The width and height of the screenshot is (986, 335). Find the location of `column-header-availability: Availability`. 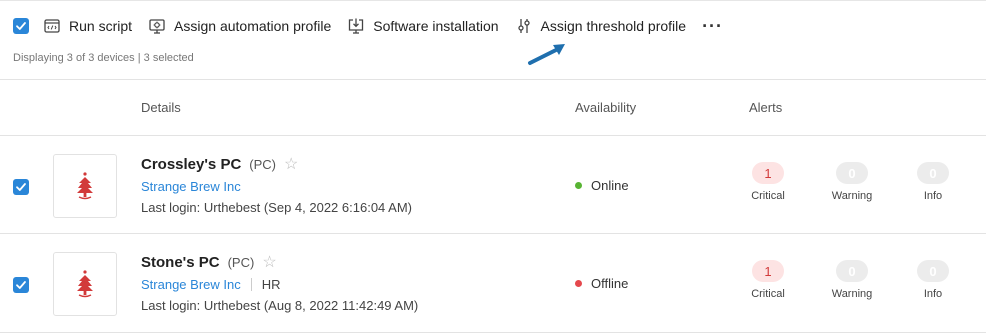

column-header-availability: Availability is located at coordinates (605, 107).